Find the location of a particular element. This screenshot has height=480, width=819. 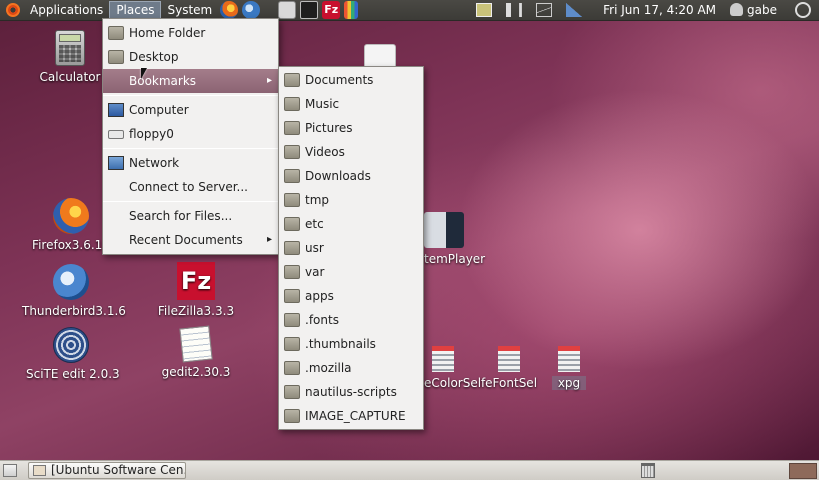

menu-item-label: Music is located at coordinates (322, 104).